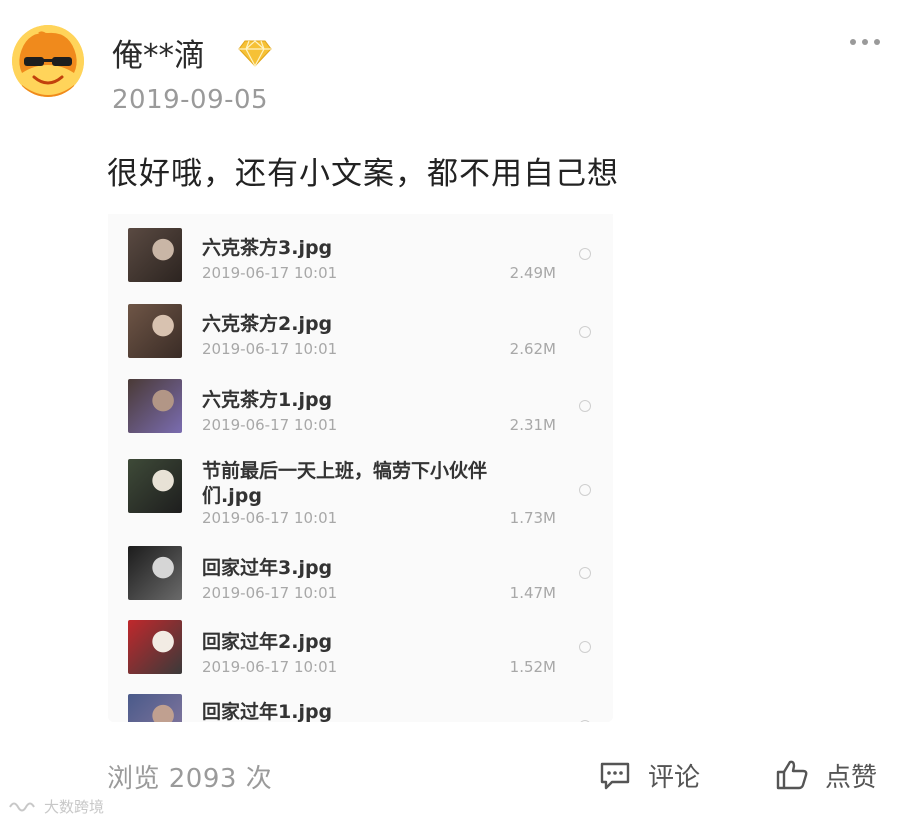 The image size is (900, 825). What do you see at coordinates (532, 425) in the screenshot?
I see `file-size: 2.31M` at bounding box center [532, 425].